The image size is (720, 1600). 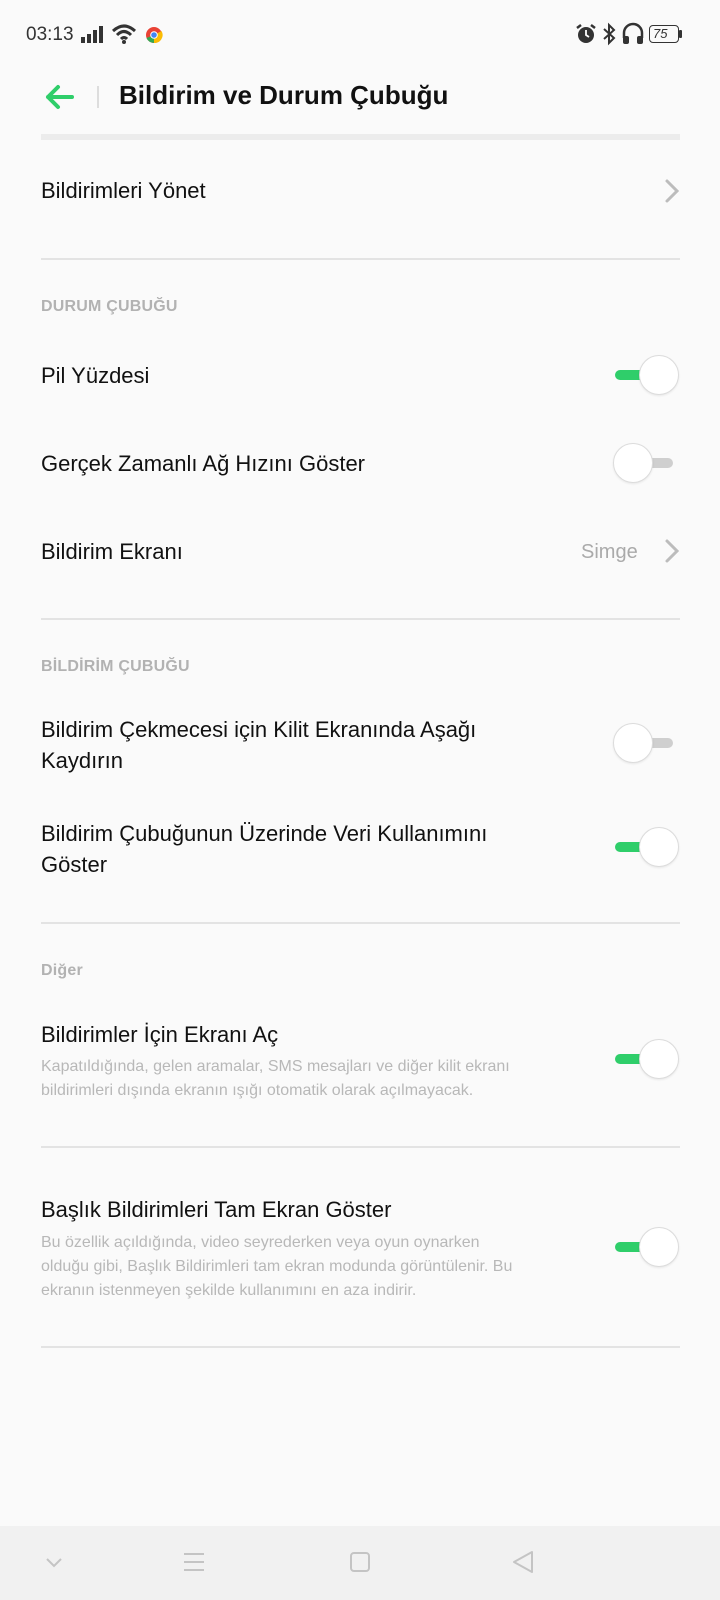 I want to click on header-divider, so click(x=98, y=97).